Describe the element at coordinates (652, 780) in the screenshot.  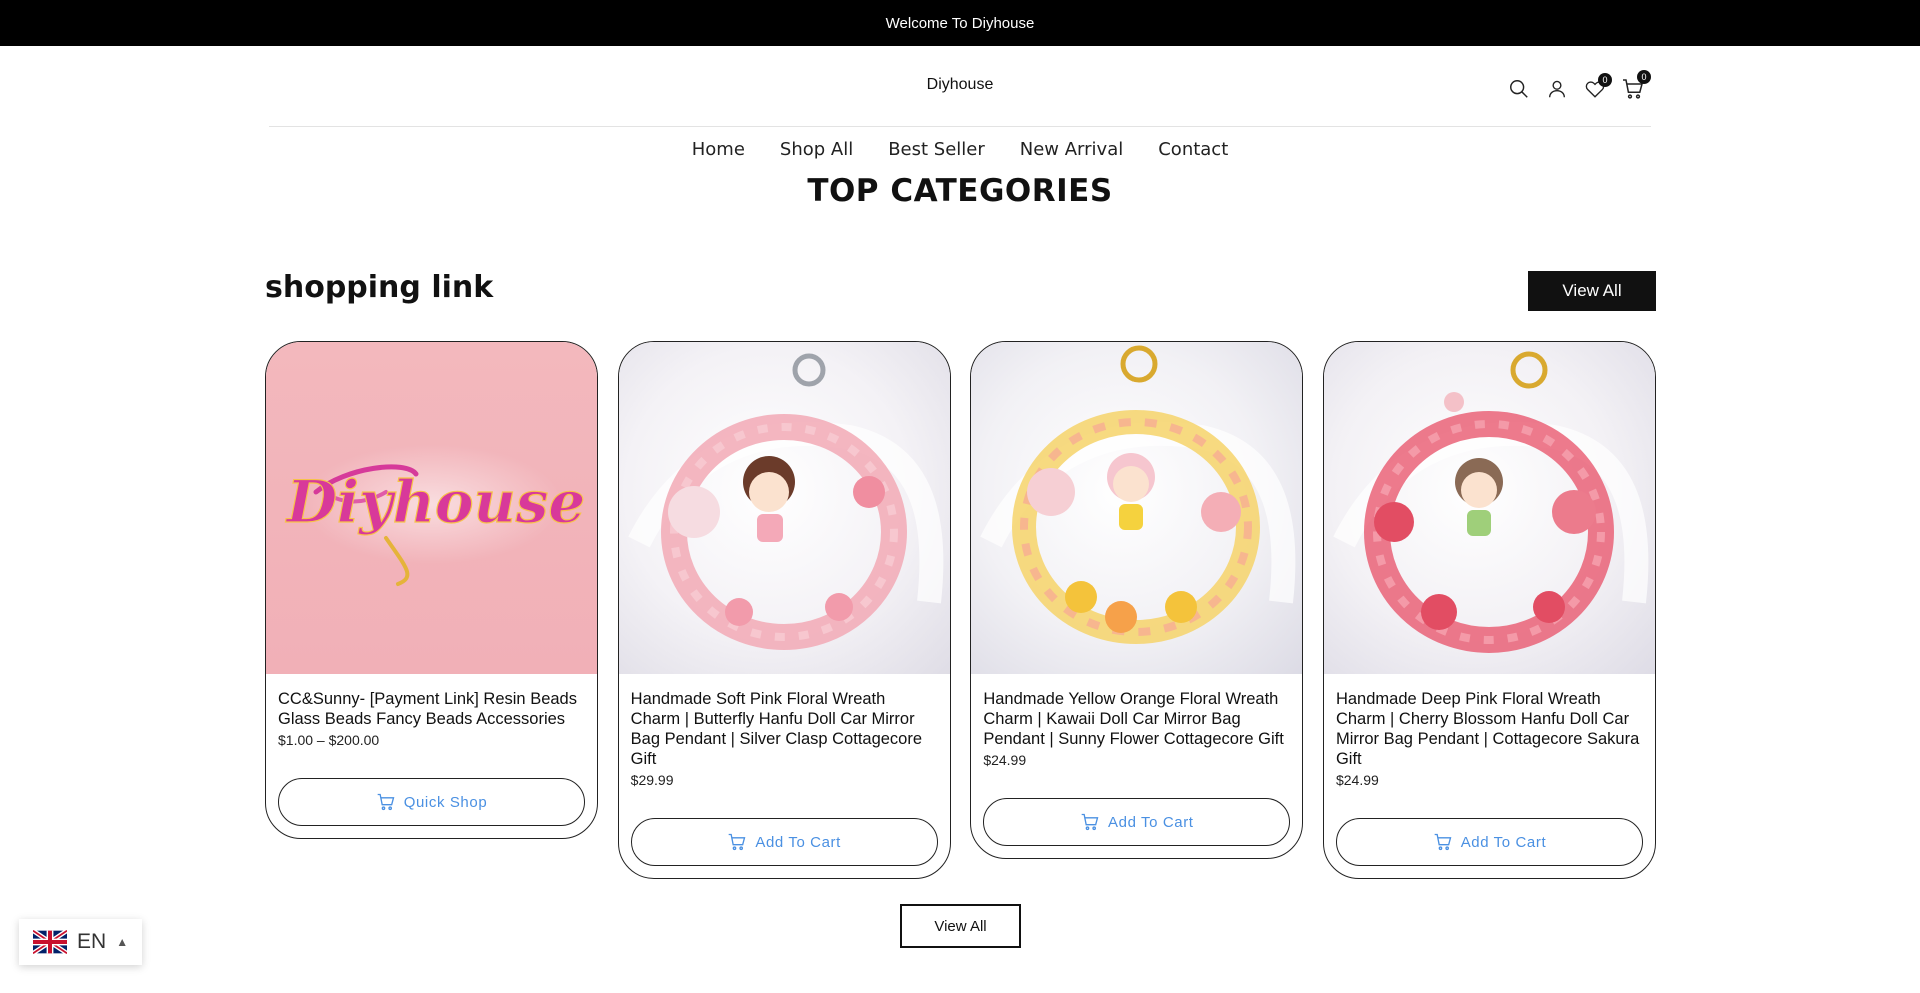
I see `product-price: $29.99` at that location.